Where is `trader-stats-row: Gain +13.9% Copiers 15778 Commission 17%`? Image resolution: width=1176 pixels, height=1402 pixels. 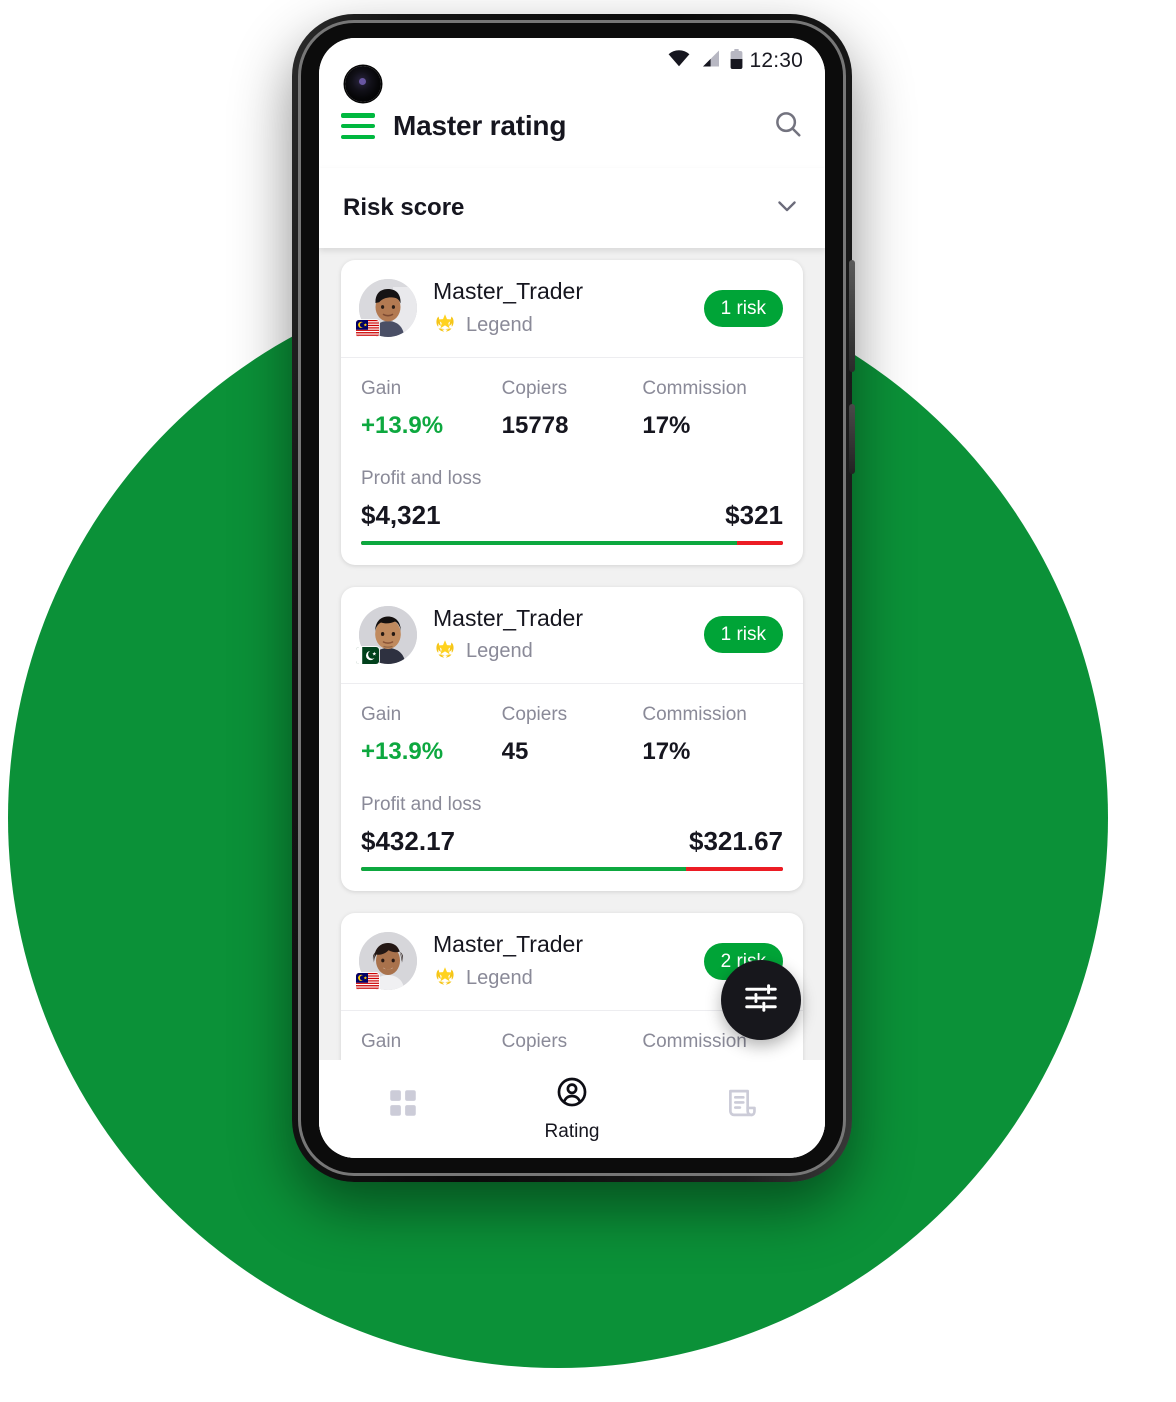
trader-stats-row: Gain +13.9% Copiers 15778 Commission 17% is located at coordinates (572, 409).